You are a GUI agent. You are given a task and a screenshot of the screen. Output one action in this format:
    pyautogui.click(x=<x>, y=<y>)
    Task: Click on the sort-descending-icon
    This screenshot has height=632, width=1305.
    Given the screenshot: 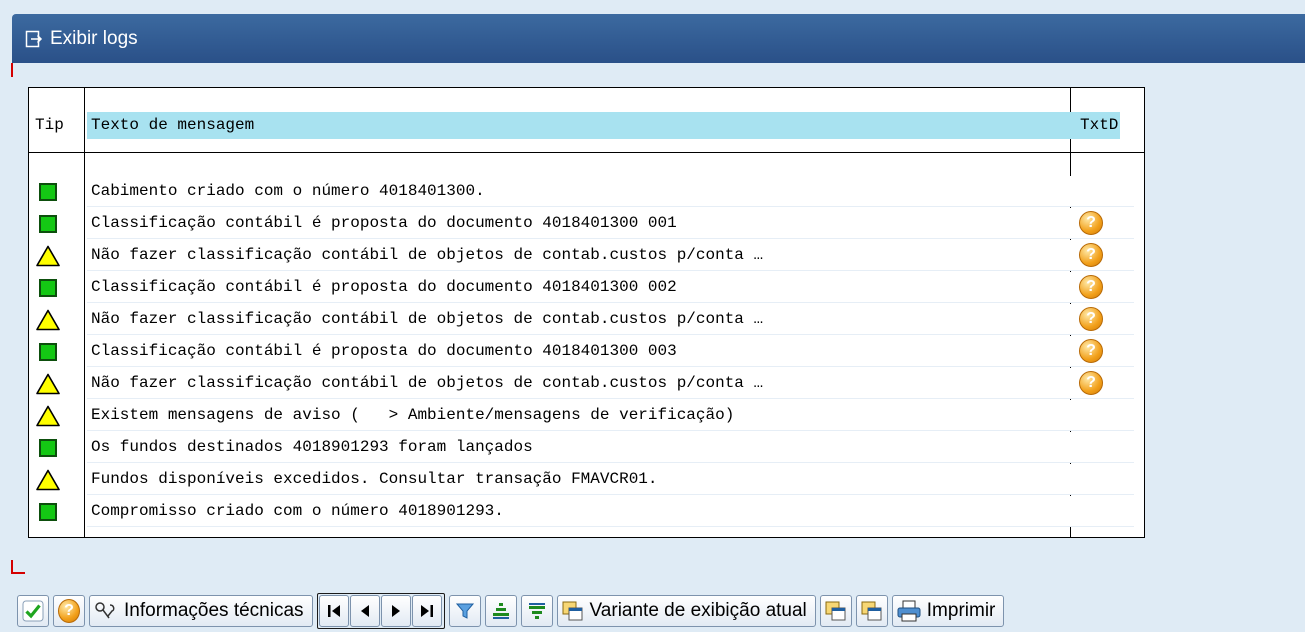 What is the action you would take?
    pyautogui.click(x=536, y=611)
    